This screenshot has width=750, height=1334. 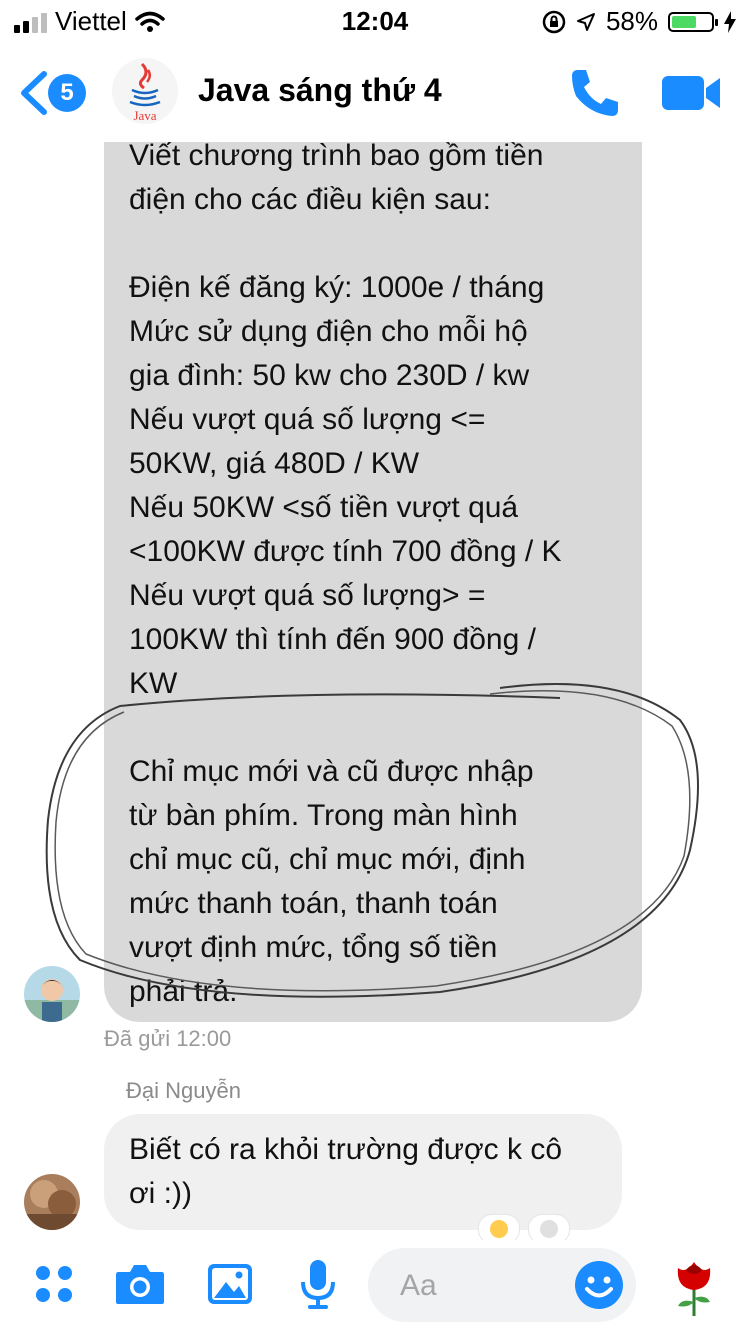 I want to click on rotation-lock-icon, so click(x=554, y=21).